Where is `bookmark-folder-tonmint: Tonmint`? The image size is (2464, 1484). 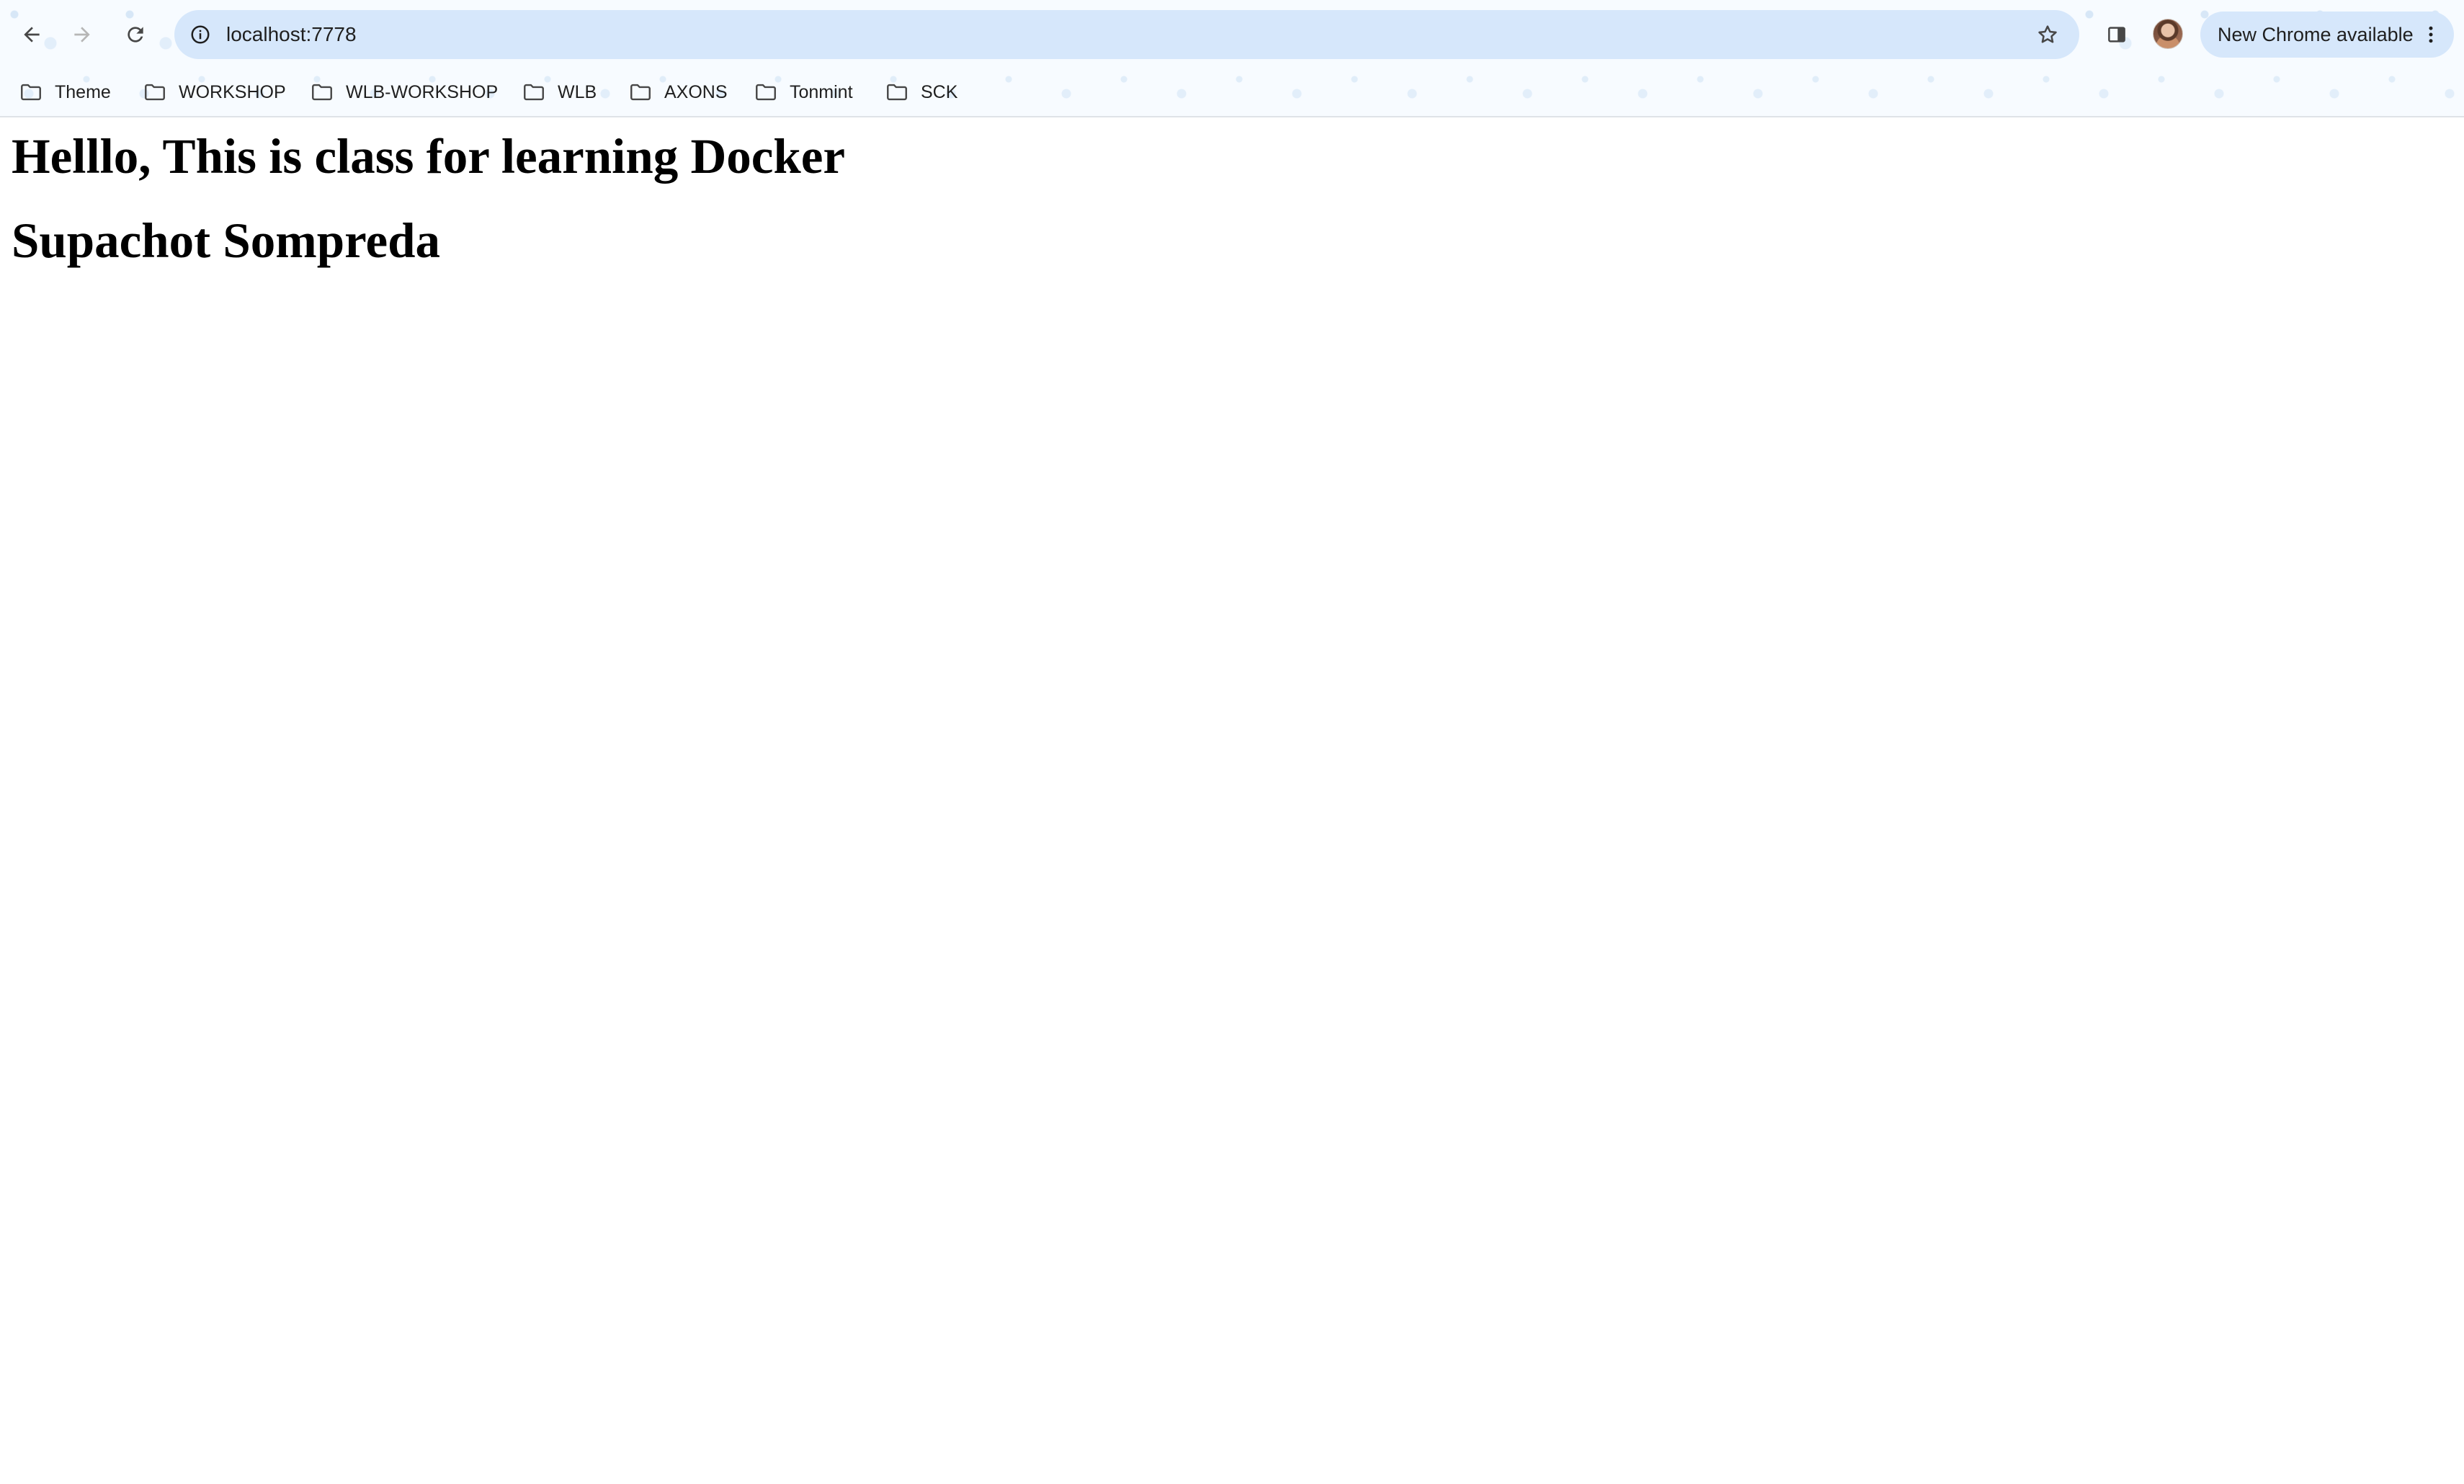 bookmark-folder-tonmint: Tonmint is located at coordinates (803, 92).